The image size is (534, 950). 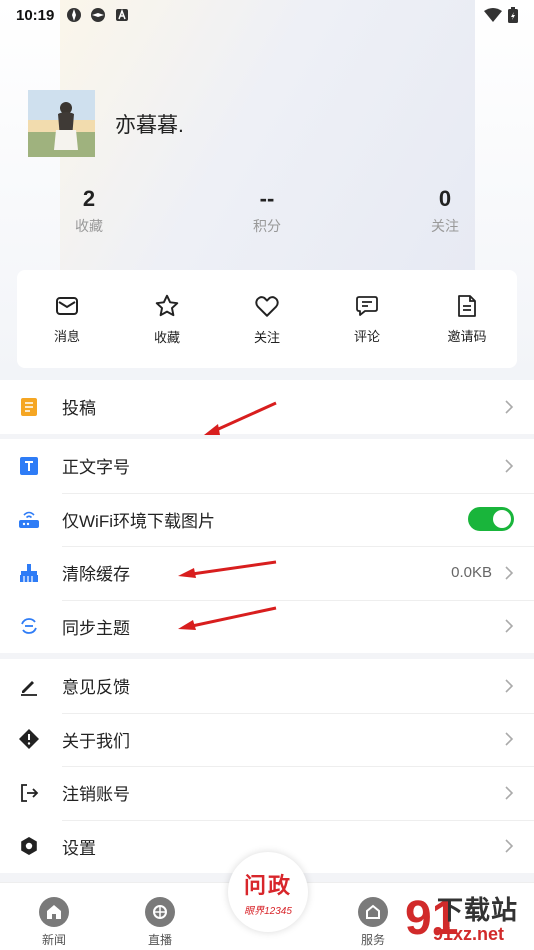 I want to click on wifi-router-icon, so click(x=29, y=519).